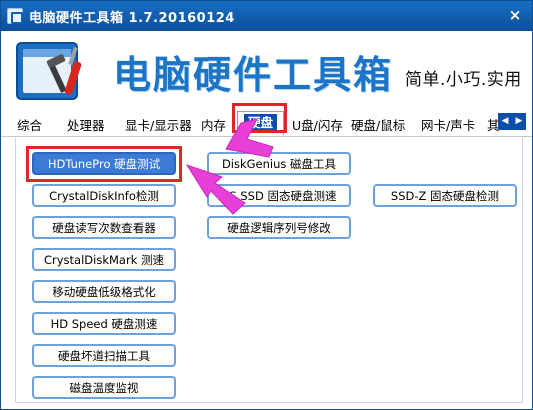 The width and height of the screenshot is (533, 410). I want to click on as-ssd-button: AS SSD 固态硬盘测速, so click(279, 195).